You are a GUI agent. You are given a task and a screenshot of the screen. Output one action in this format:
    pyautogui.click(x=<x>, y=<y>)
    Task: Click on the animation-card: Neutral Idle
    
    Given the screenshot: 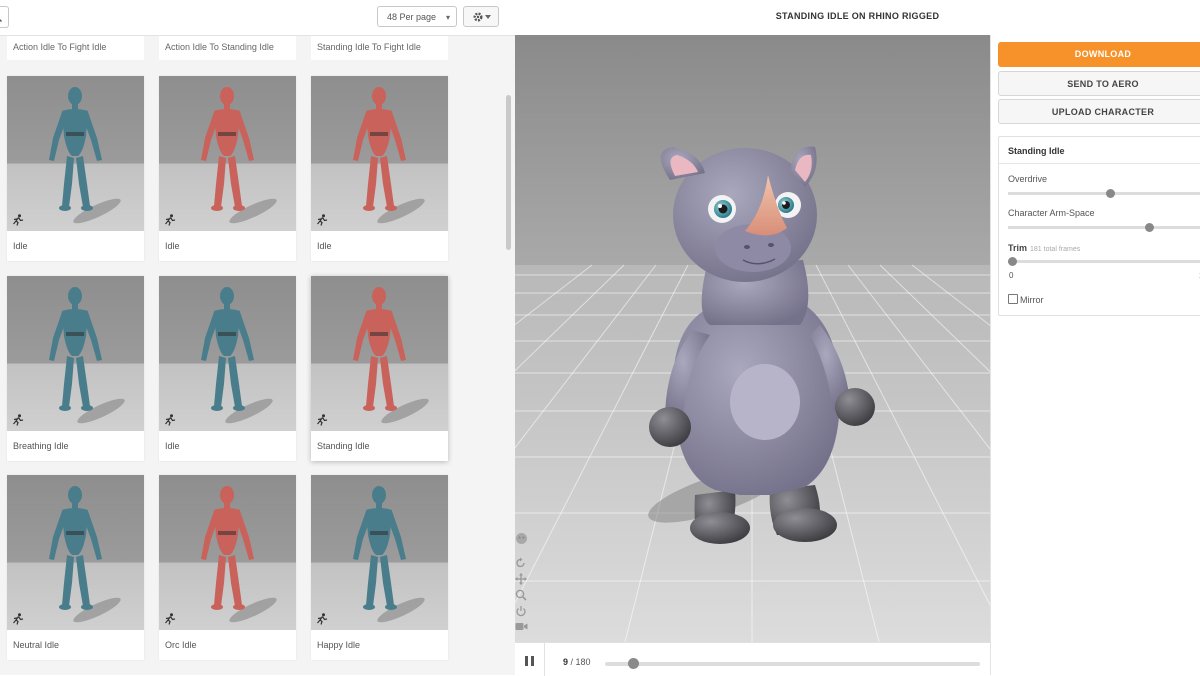 What is the action you would take?
    pyautogui.click(x=75, y=567)
    